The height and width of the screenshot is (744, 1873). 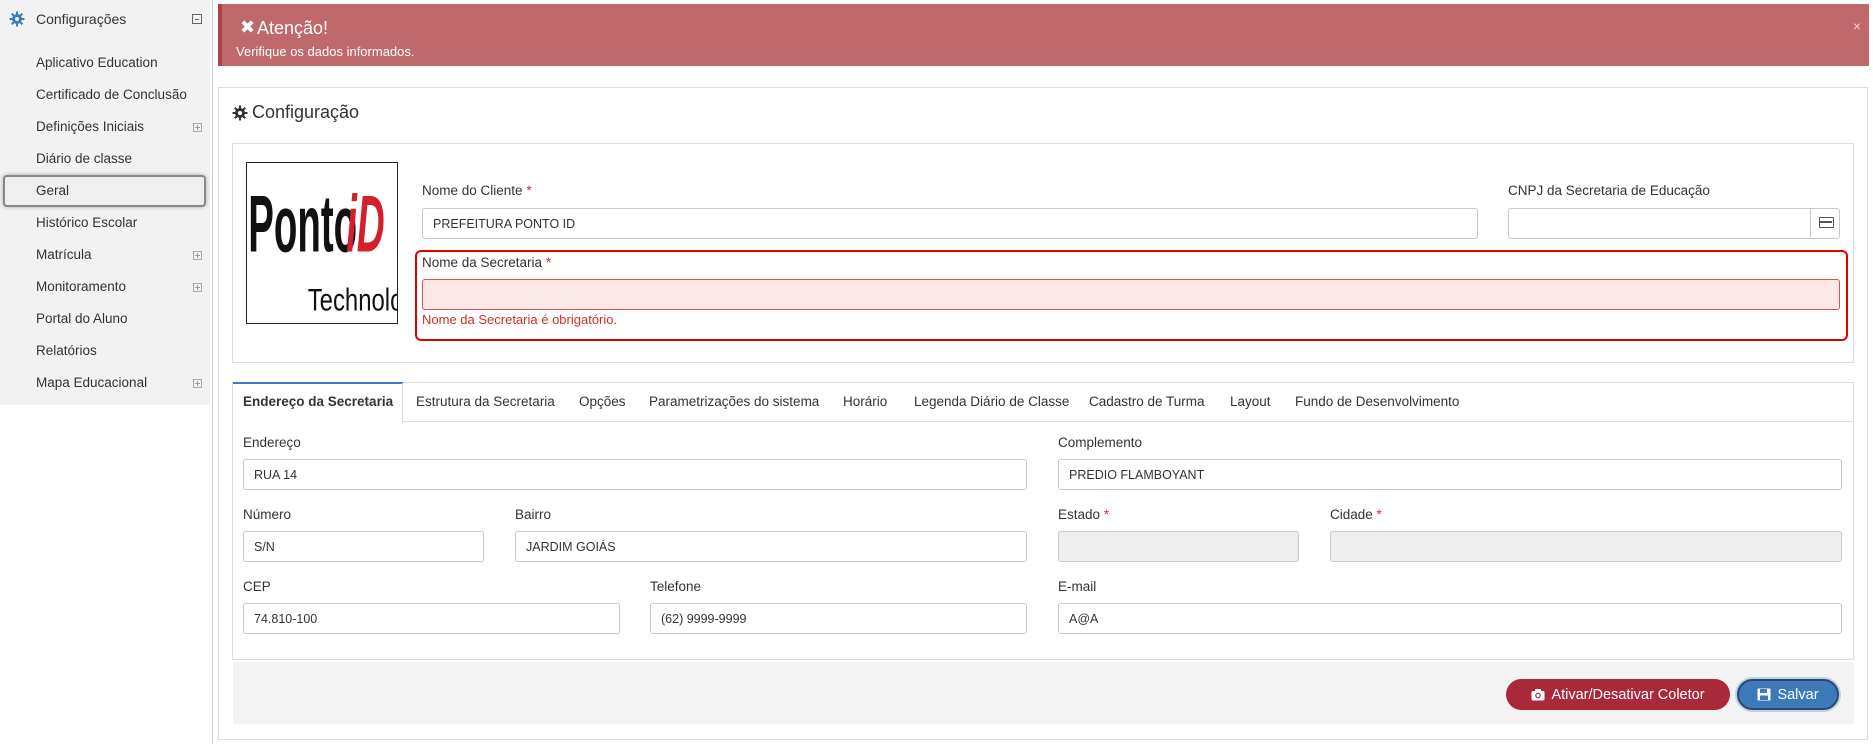 I want to click on sidebar-item-label: Relatórios, so click(x=66, y=350).